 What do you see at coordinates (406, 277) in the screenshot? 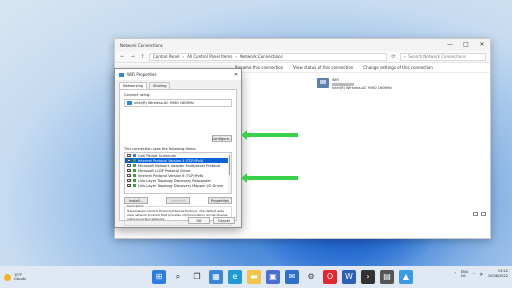
I see `photos-icon: ▲` at bounding box center [406, 277].